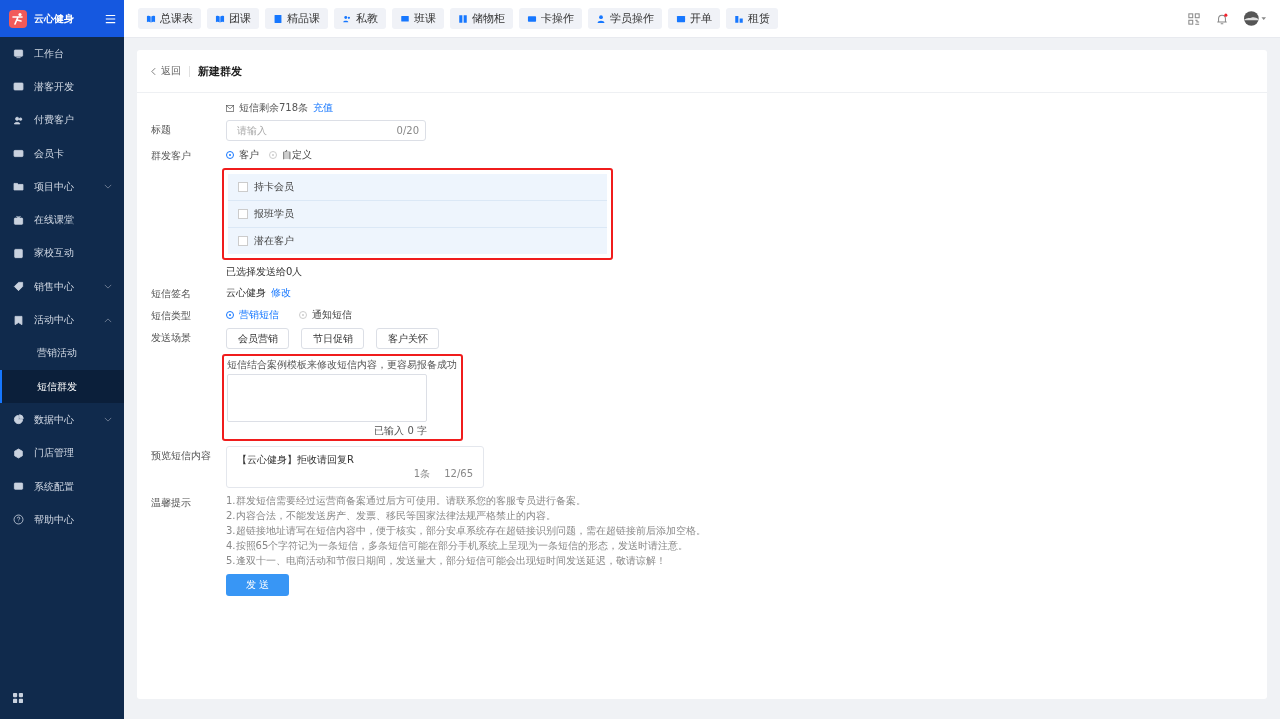  Describe the element at coordinates (625, 18) in the screenshot. I see `quick-tab: 学员操作` at that location.